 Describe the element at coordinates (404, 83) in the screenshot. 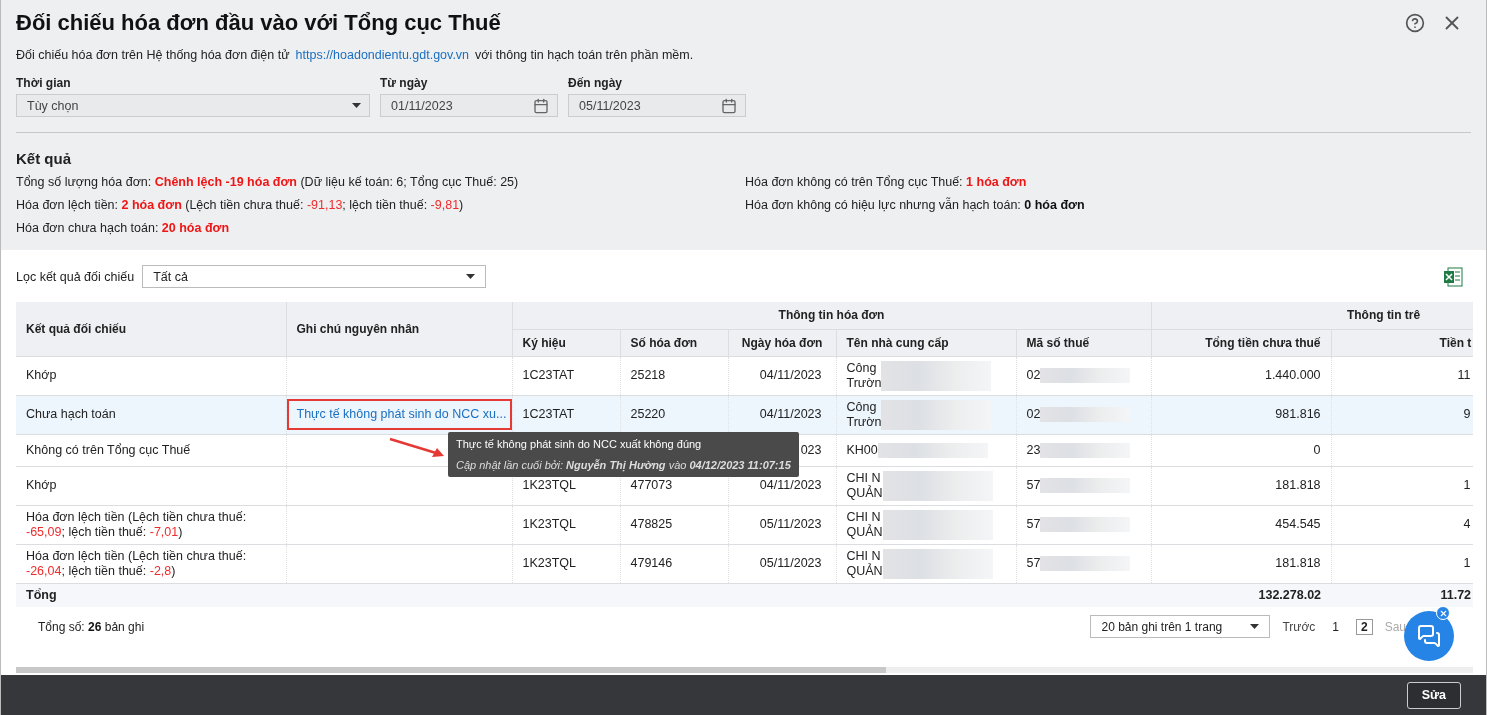

I see `field-label: Từ ngày` at that location.